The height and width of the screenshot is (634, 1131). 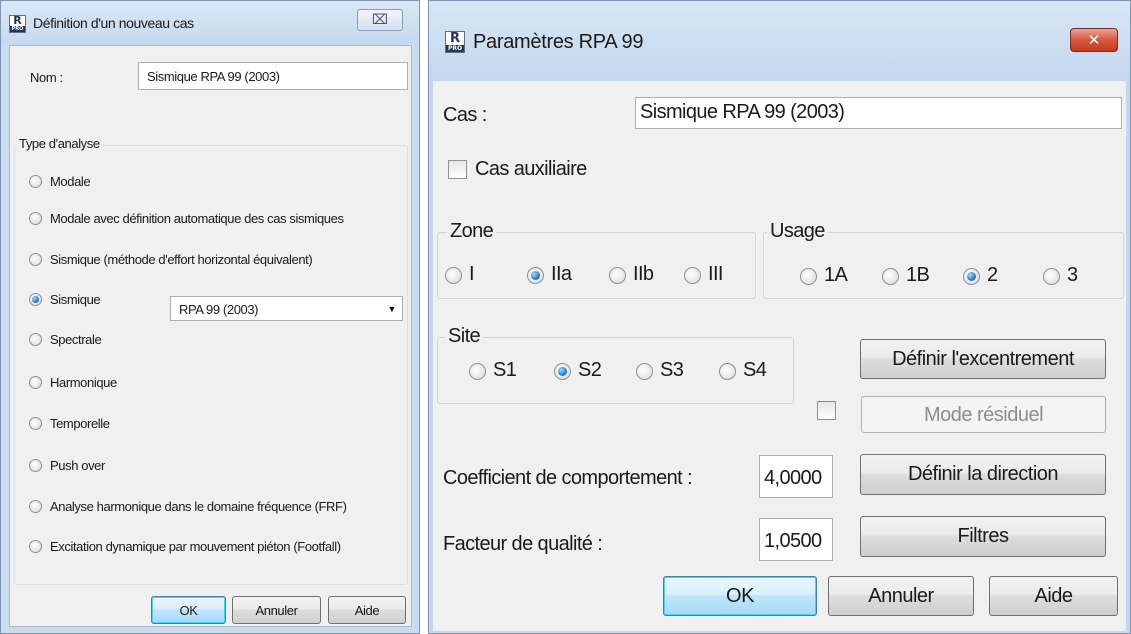 I want to click on zone-label: Zone, so click(x=472, y=231).